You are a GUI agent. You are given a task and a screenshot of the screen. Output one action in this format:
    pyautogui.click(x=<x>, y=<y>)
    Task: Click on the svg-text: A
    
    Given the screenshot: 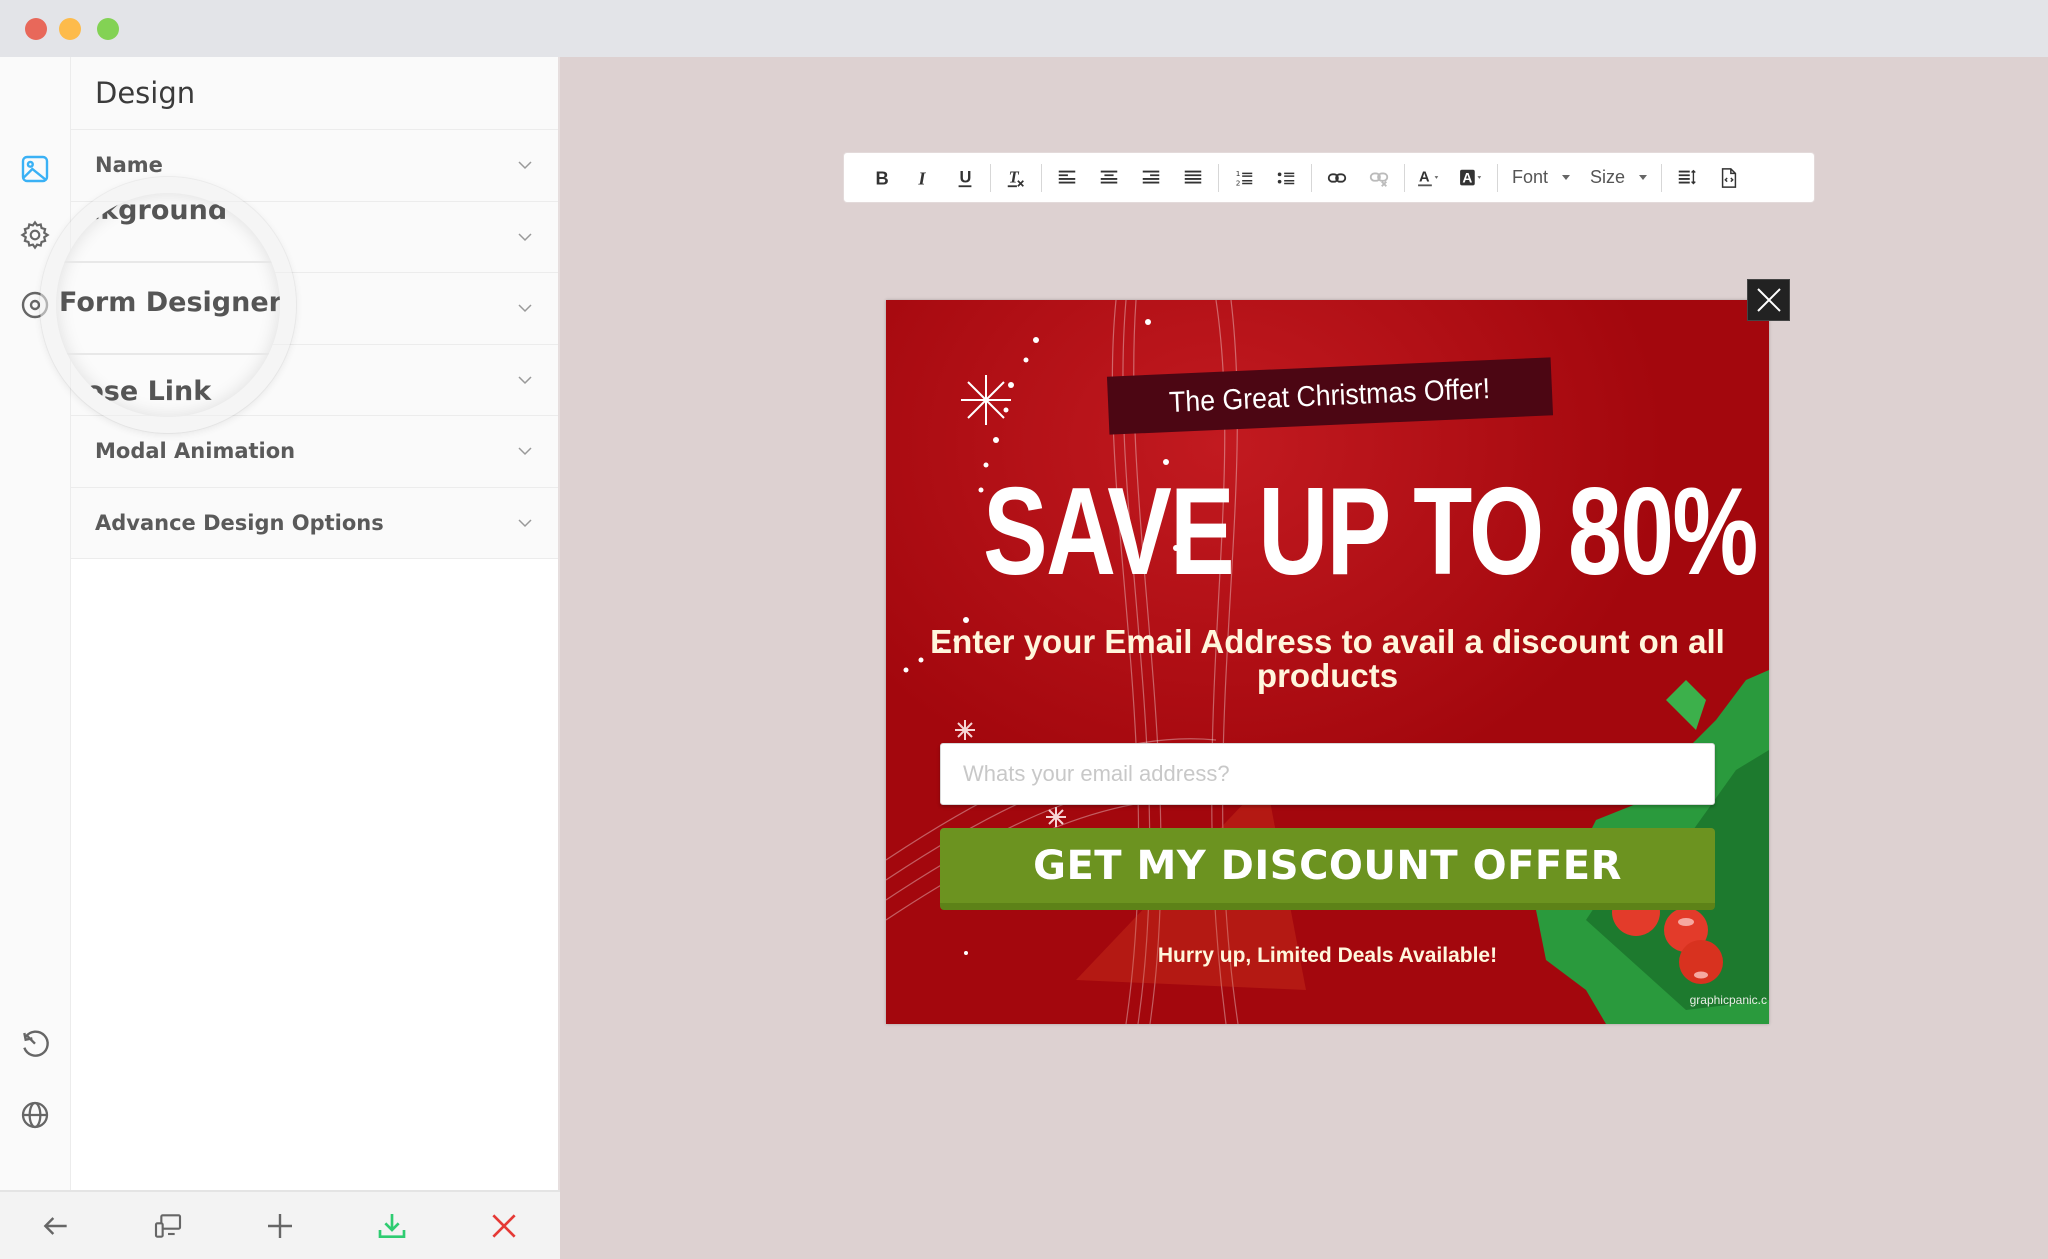 What is the action you would take?
    pyautogui.click(x=1424, y=177)
    